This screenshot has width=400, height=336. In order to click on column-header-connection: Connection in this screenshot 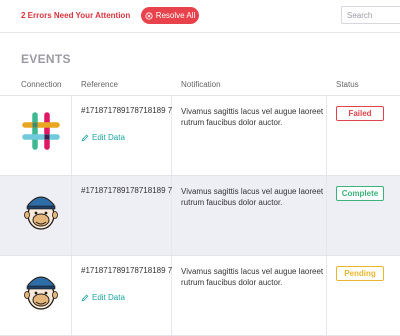, I will do `click(41, 84)`.